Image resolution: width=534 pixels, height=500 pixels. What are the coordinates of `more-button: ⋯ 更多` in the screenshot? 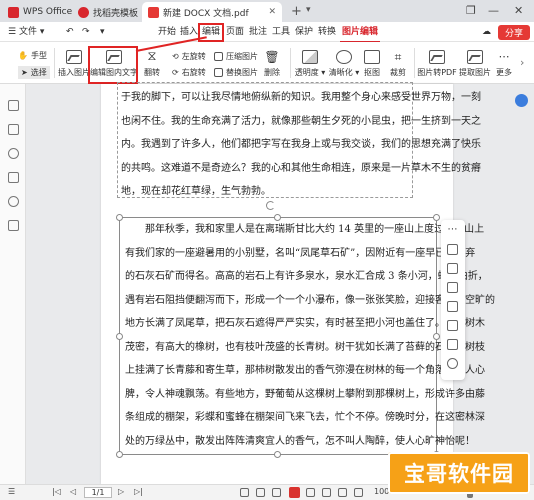 It's located at (504, 64).